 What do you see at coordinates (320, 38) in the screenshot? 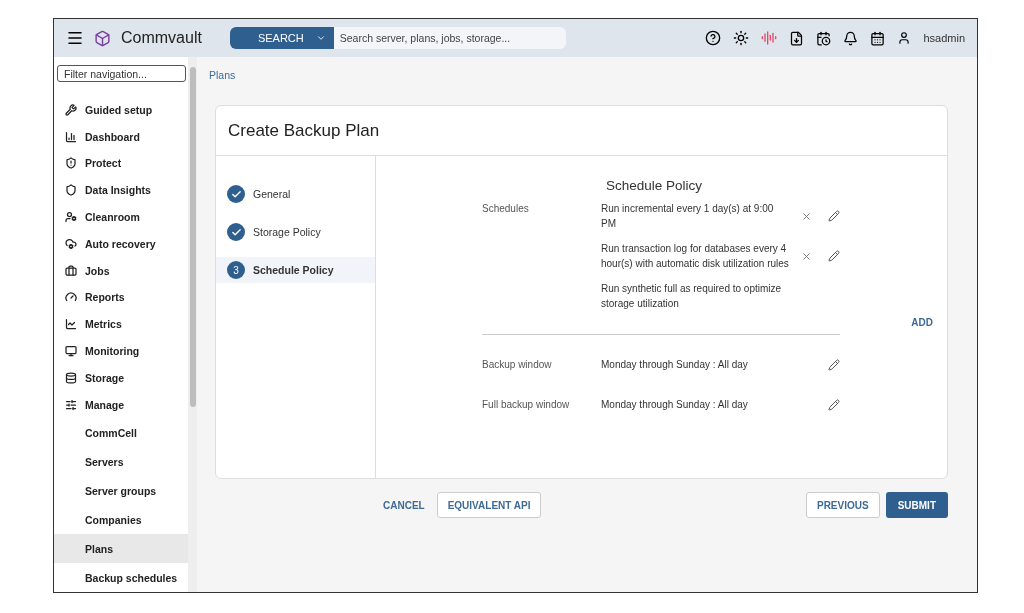
I see `caret-icon` at bounding box center [320, 38].